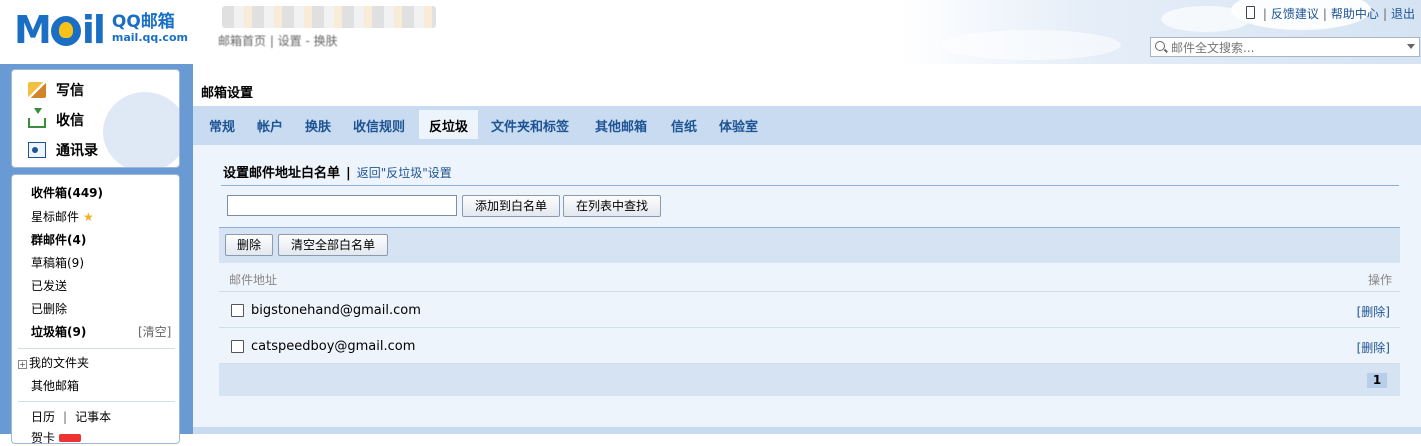 This screenshot has height=446, width=1421. What do you see at coordinates (530, 125) in the screenshot?
I see `tab-folders-labels: 文件夹和标签` at bounding box center [530, 125].